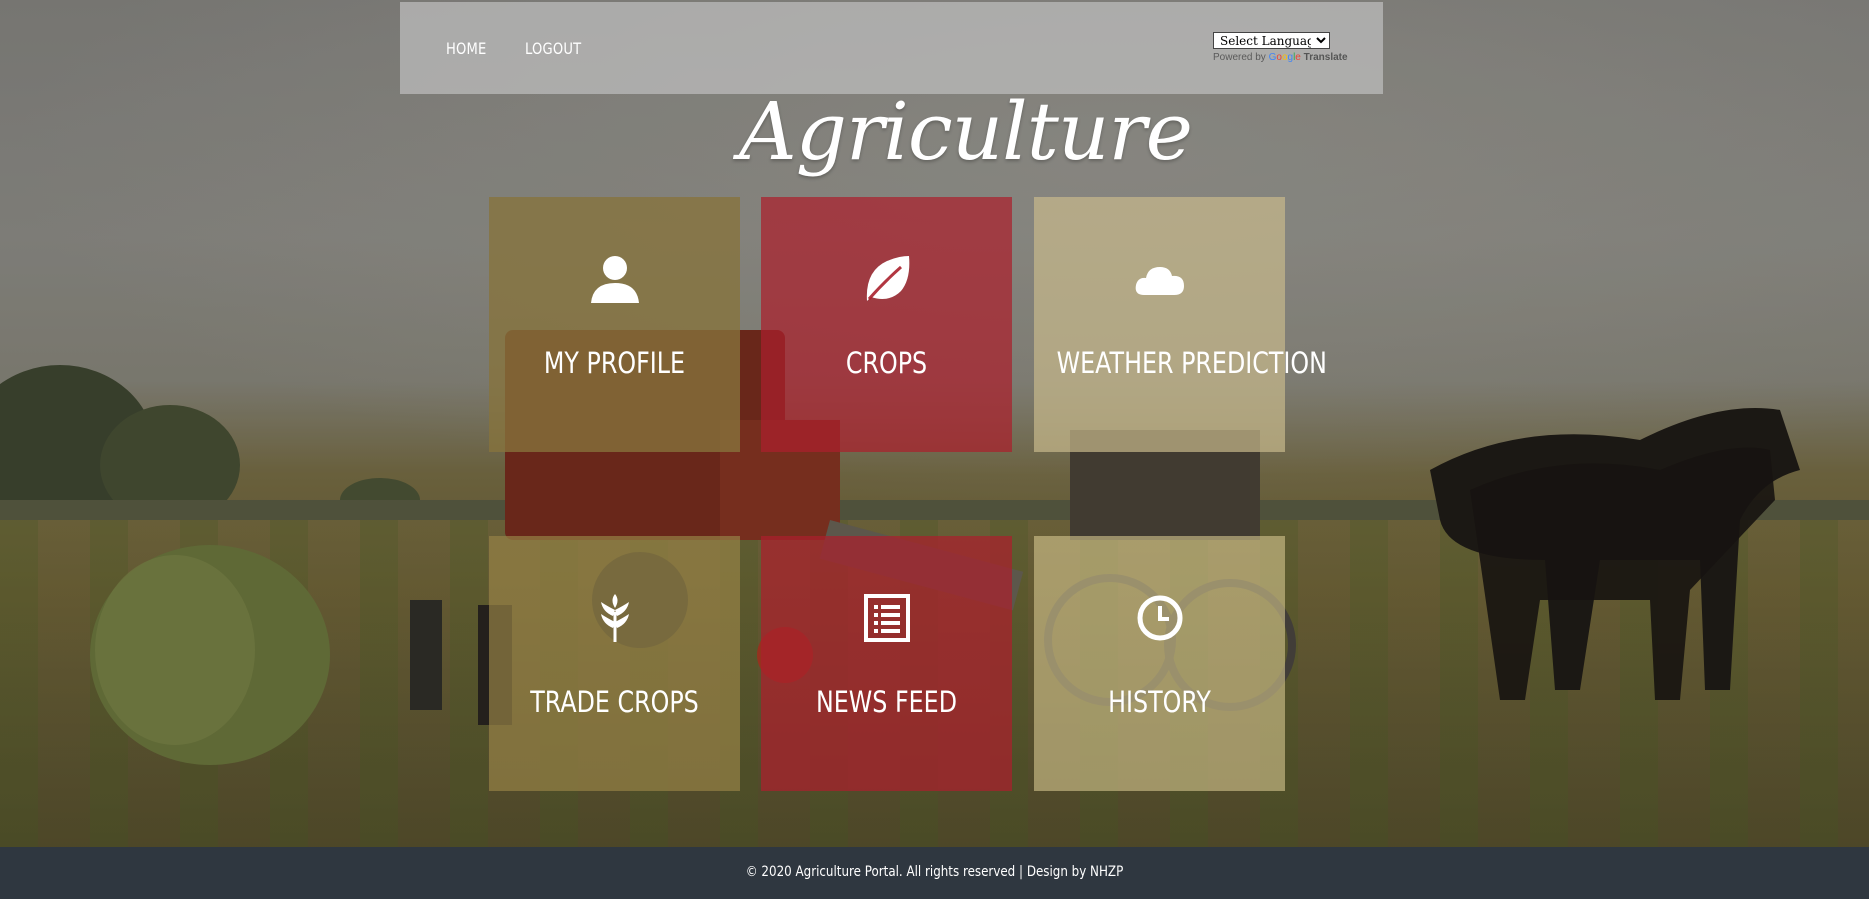  I want to click on powered-by-google: Powered by Google Translate, so click(1298, 57).